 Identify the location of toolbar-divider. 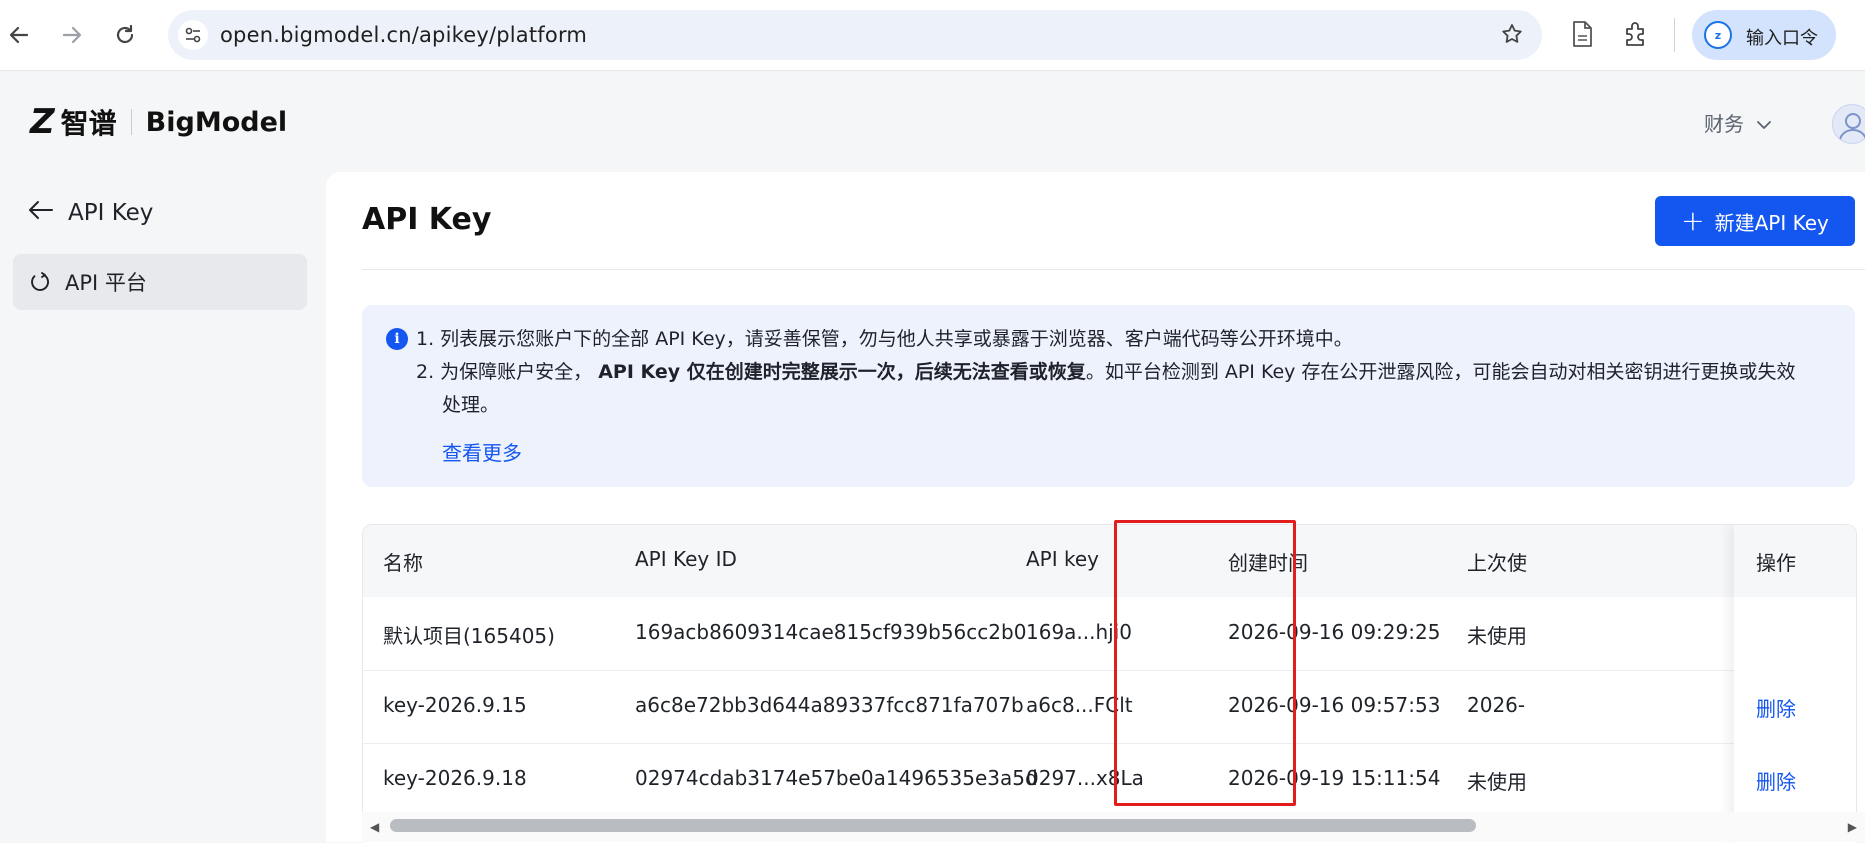
(1674, 35).